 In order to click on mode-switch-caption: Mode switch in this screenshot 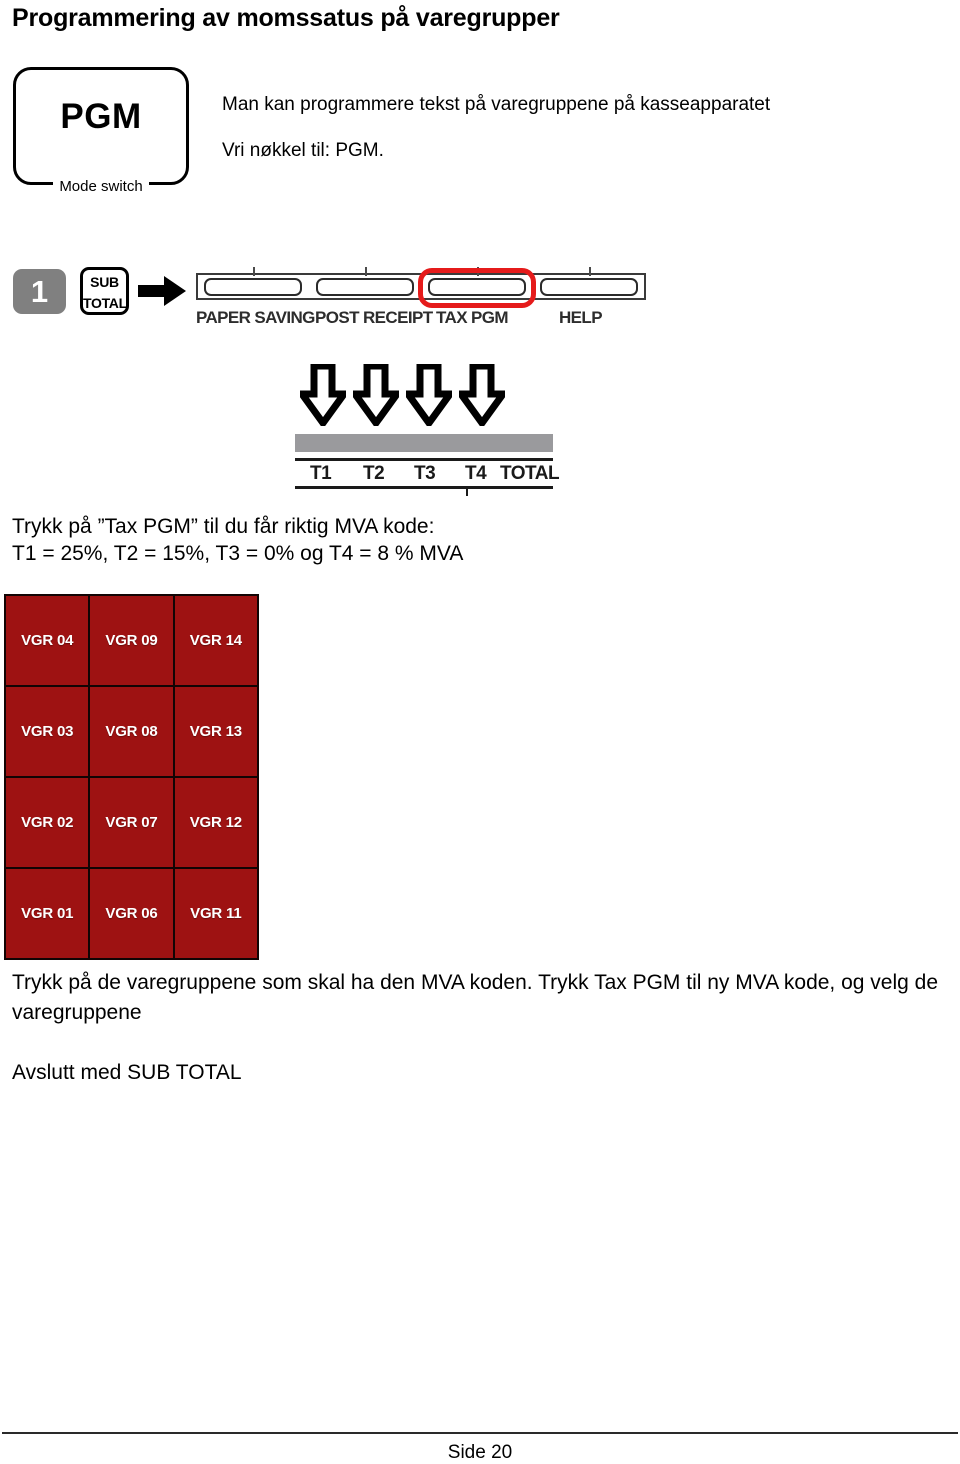, I will do `click(101, 187)`.